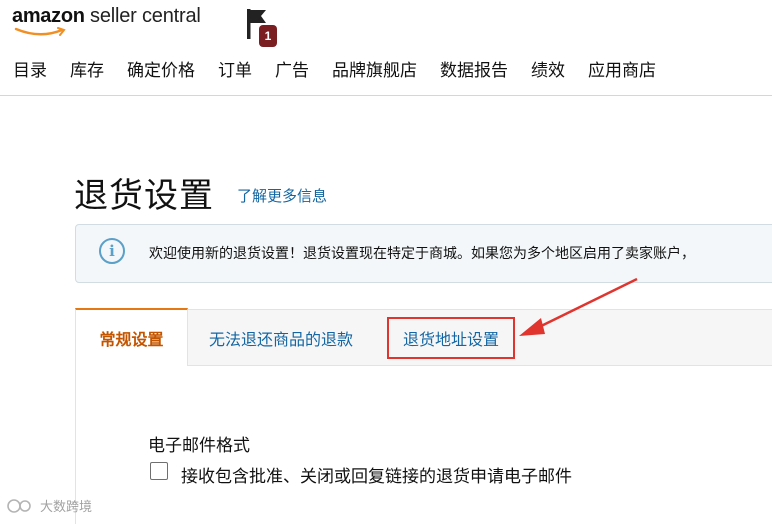 This screenshot has height=524, width=772. What do you see at coordinates (622, 68) in the screenshot?
I see `nav-appstore: 应用商店` at bounding box center [622, 68].